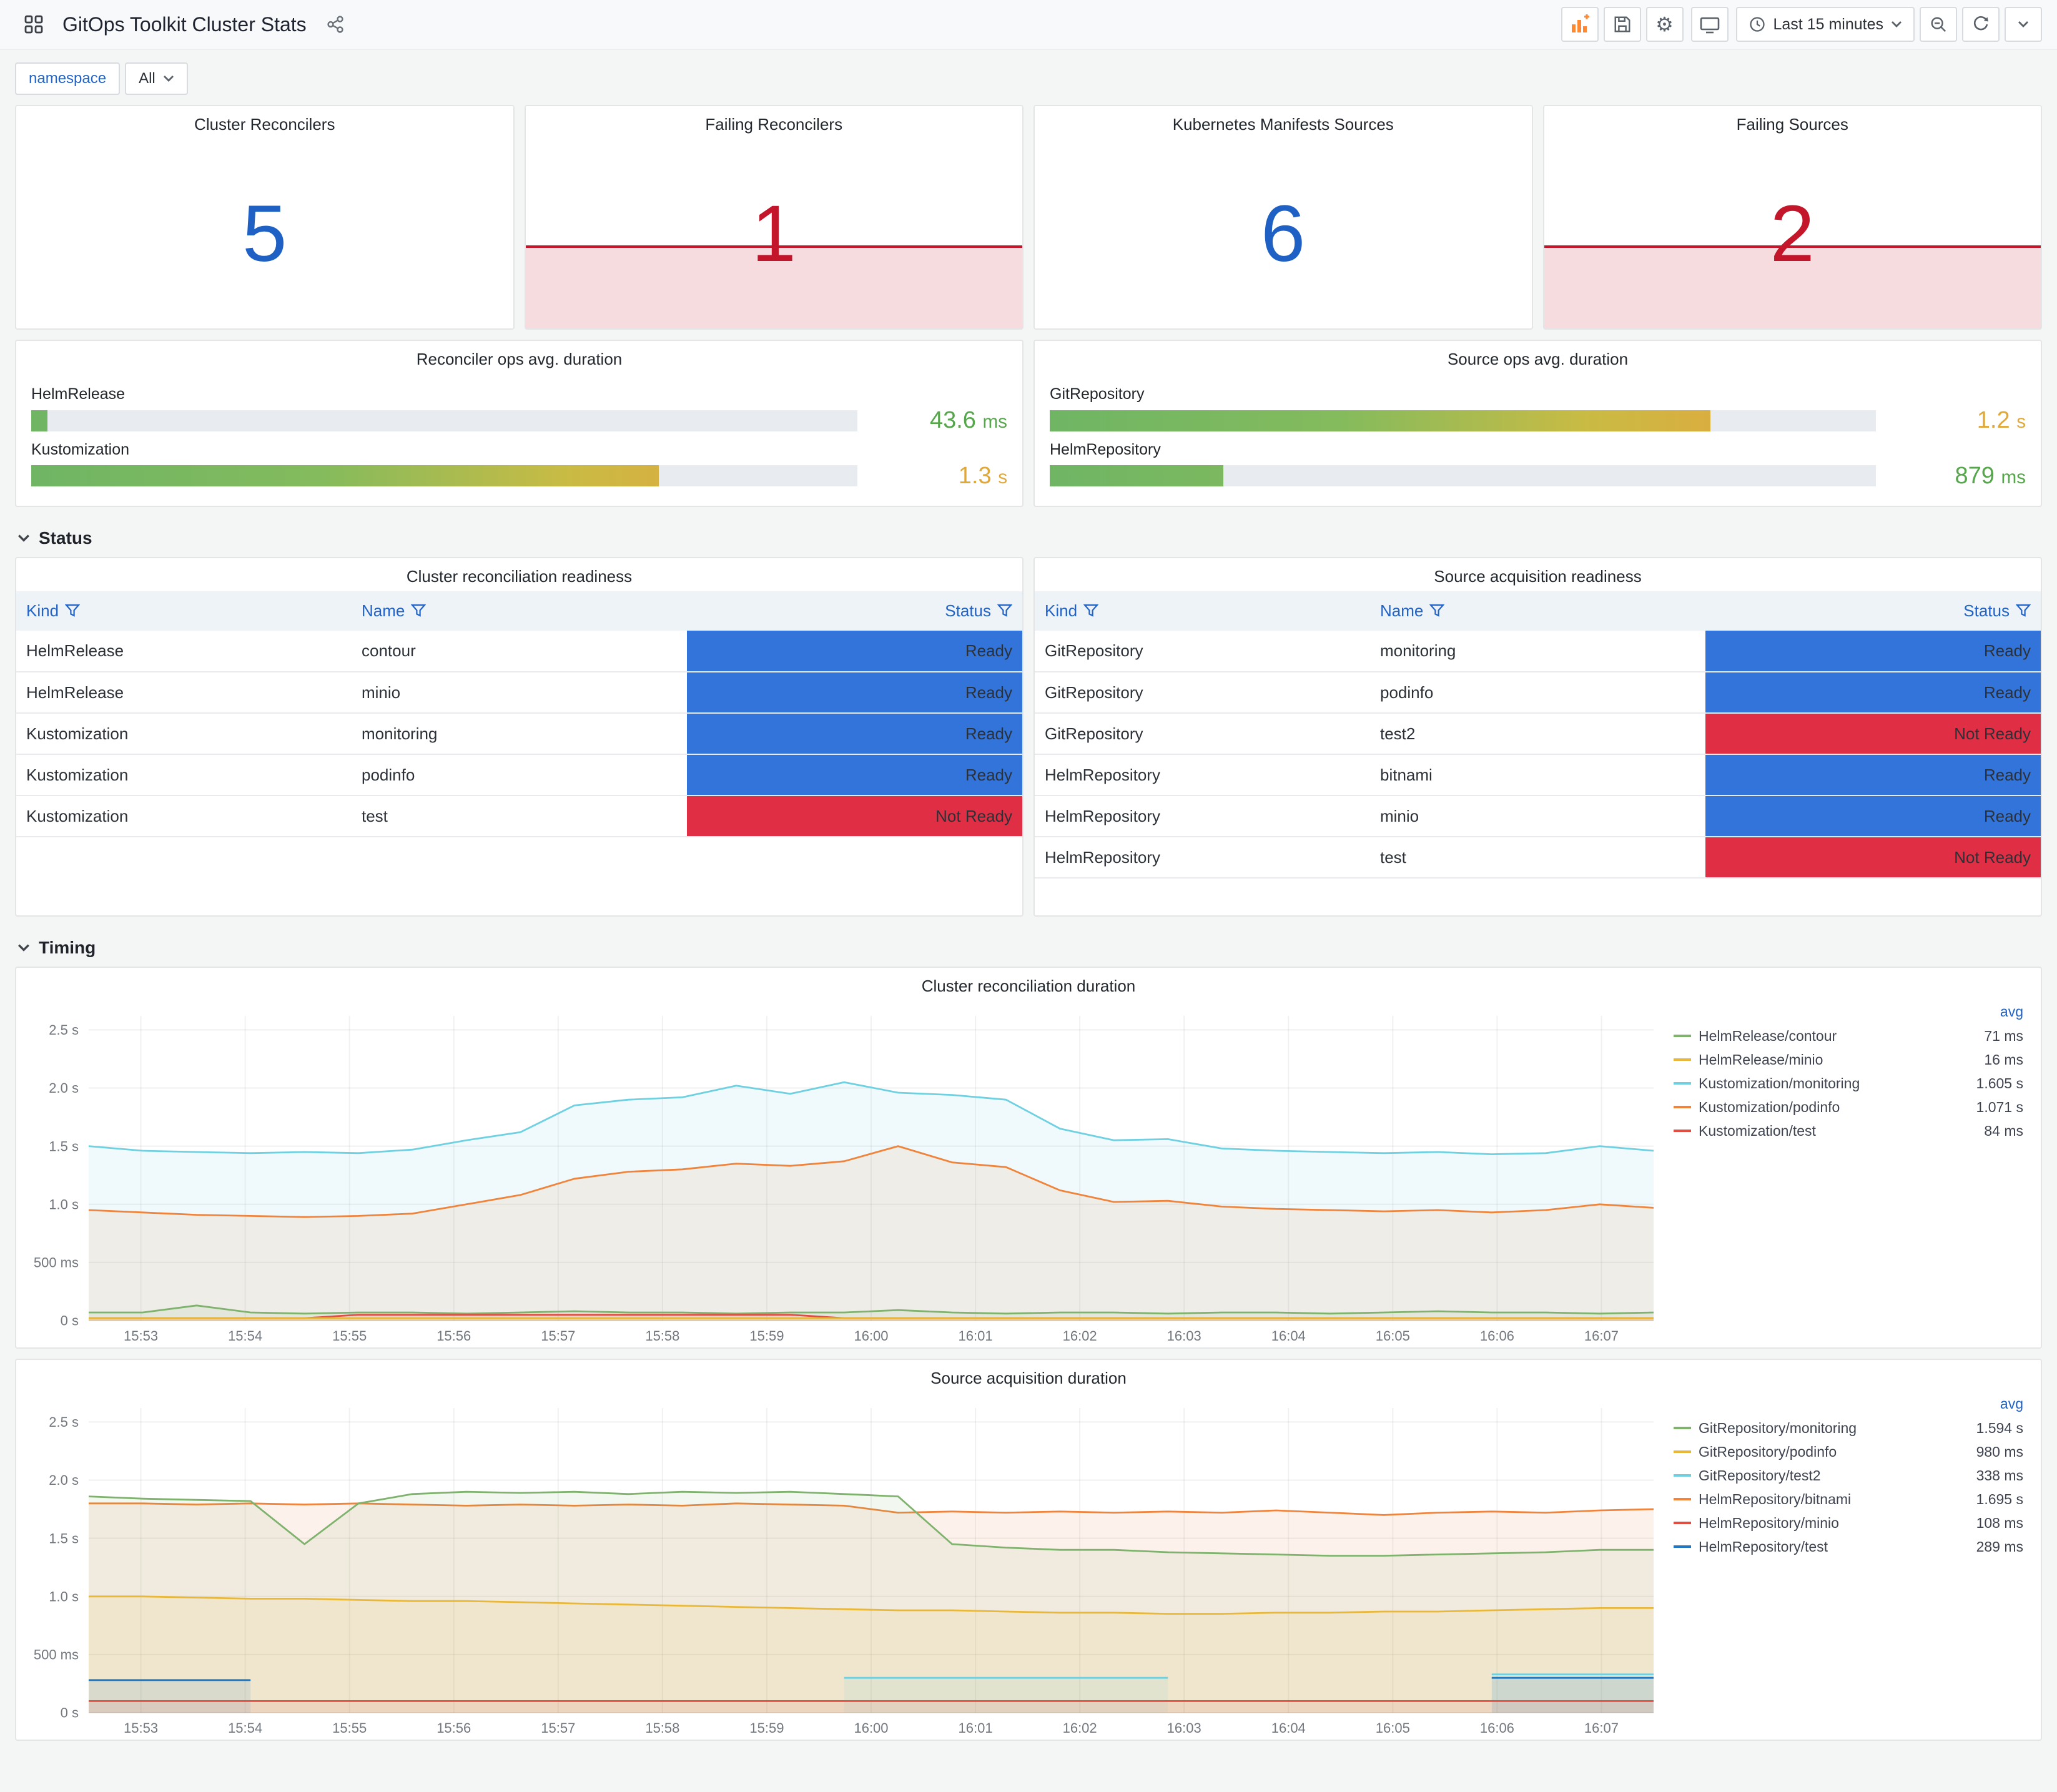 The image size is (2057, 1792). What do you see at coordinates (1849, 1428) in the screenshot?
I see `legend-item: GitRepository/monitoring 1.594 s` at bounding box center [1849, 1428].